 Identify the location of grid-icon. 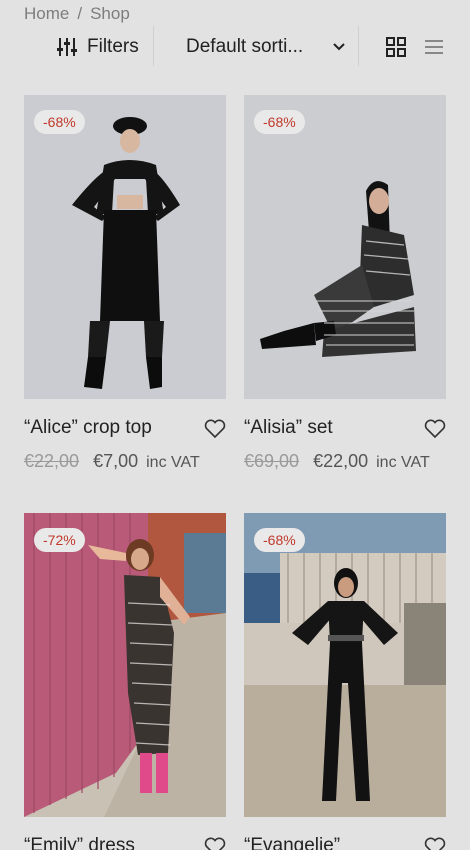
(396, 47).